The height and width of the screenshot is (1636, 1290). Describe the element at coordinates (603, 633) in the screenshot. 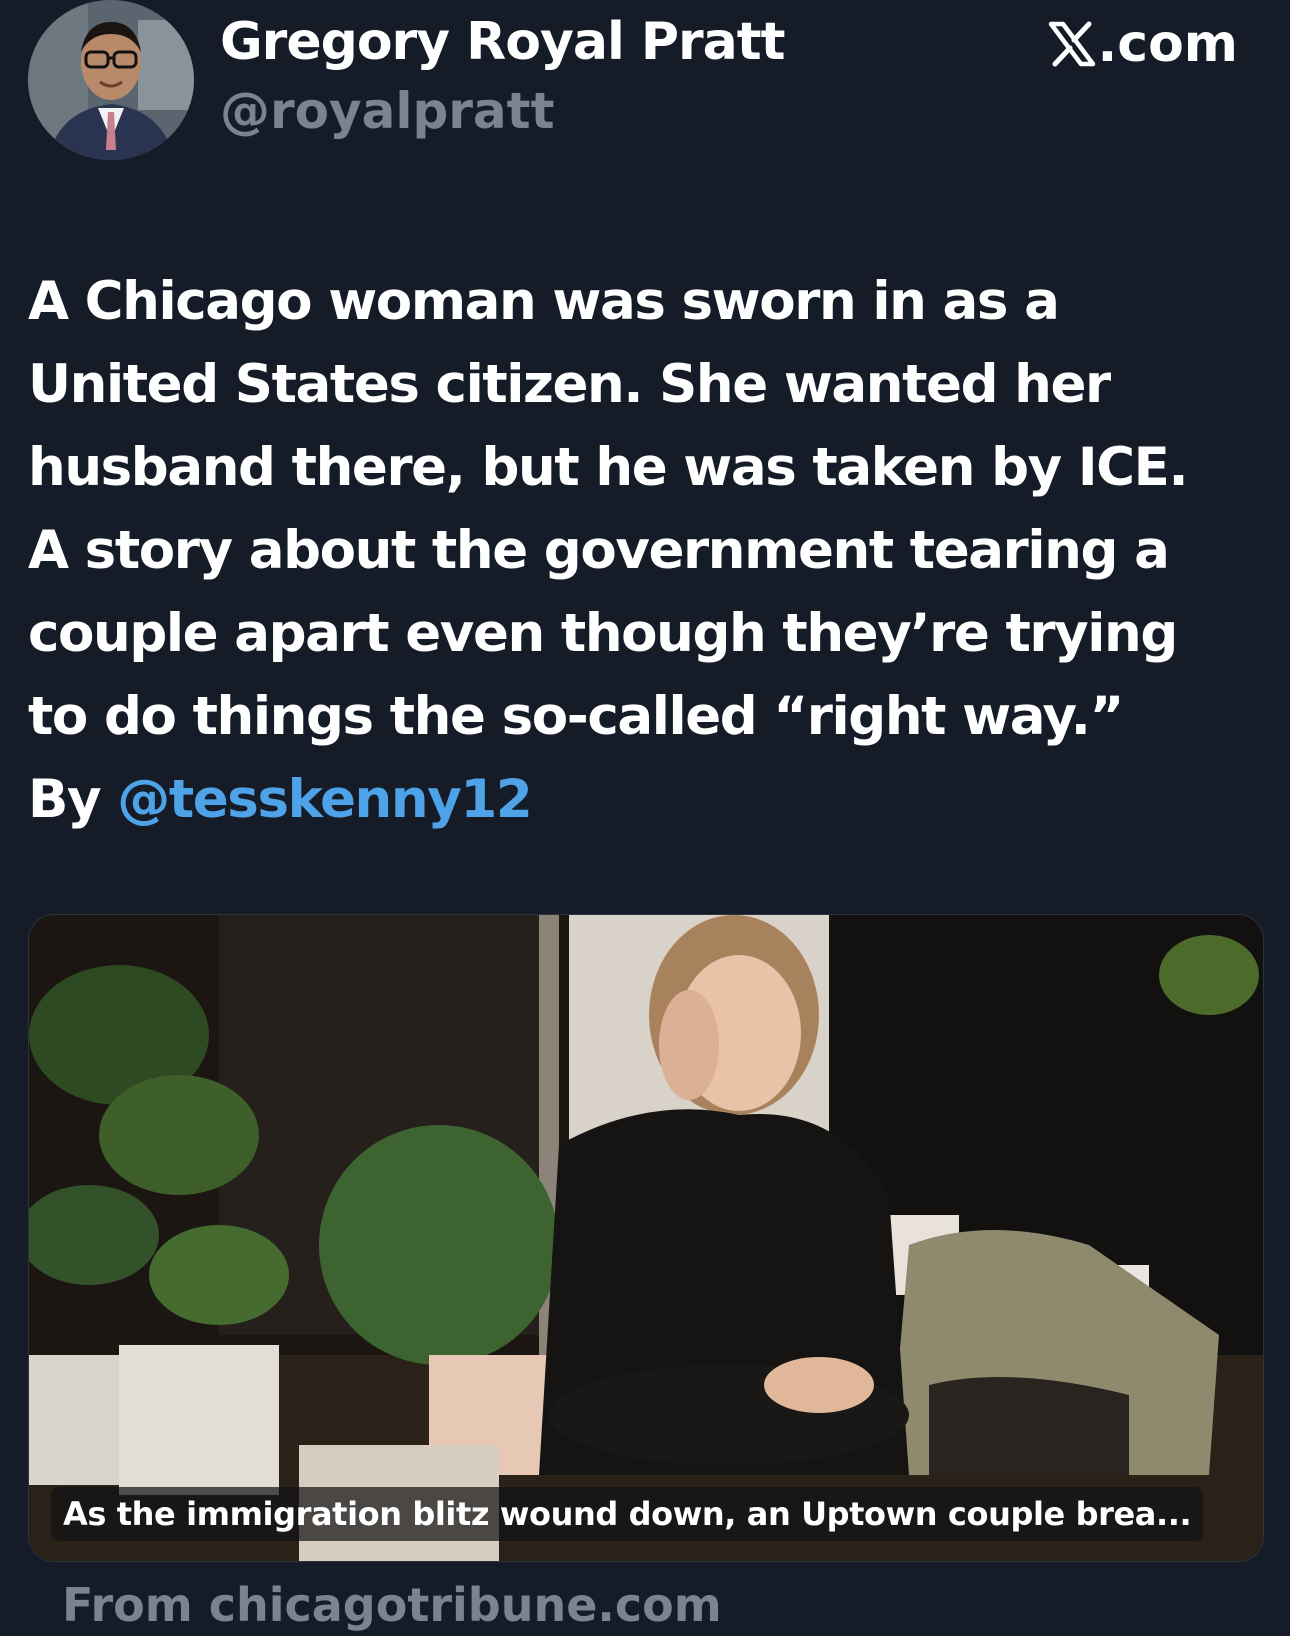

I see `tweet-line: couple apart even though they’re trying` at that location.